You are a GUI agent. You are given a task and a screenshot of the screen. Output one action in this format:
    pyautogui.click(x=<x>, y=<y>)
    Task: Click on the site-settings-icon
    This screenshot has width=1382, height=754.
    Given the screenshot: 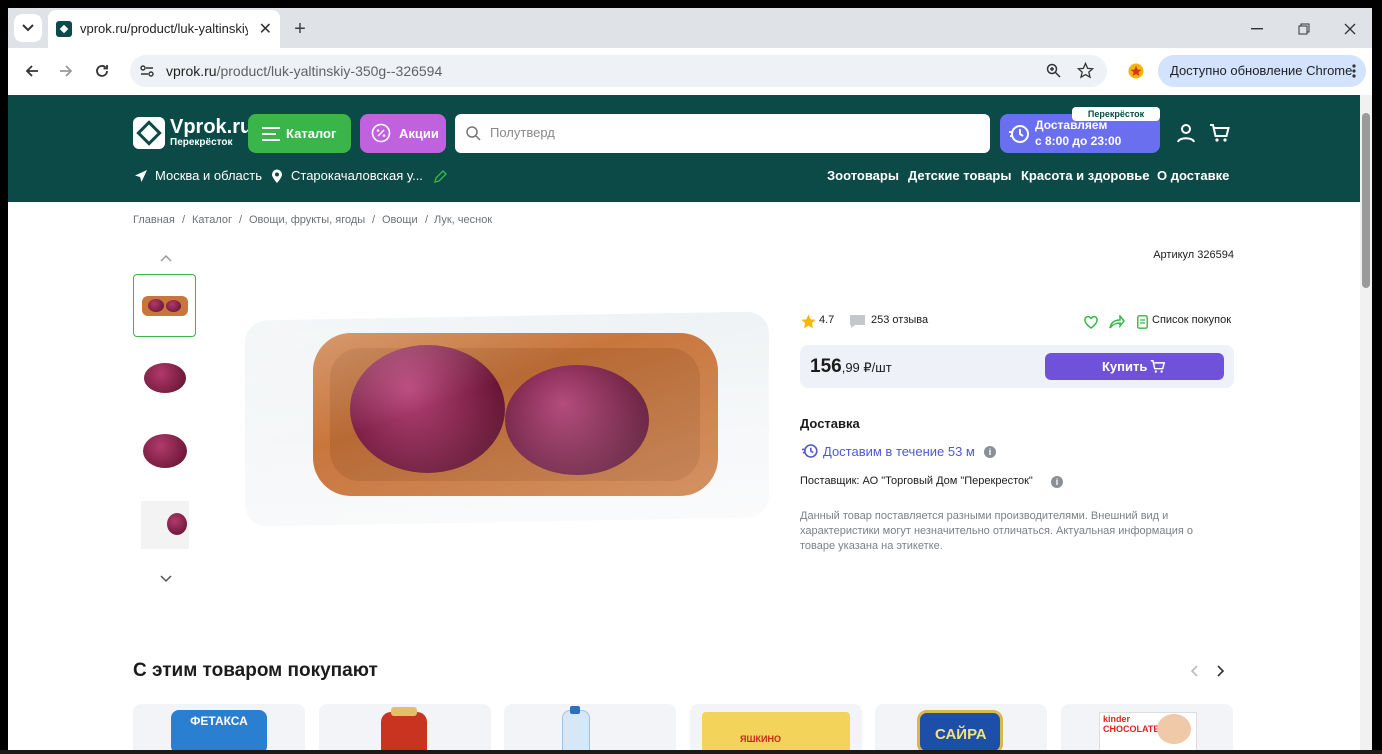 What is the action you would take?
    pyautogui.click(x=147, y=71)
    